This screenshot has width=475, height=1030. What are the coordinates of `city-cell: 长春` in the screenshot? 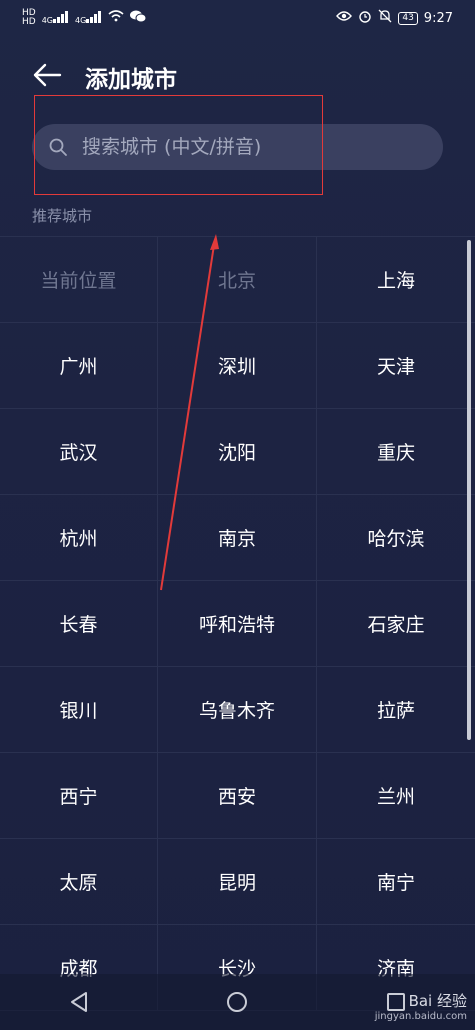 It's located at (79, 624).